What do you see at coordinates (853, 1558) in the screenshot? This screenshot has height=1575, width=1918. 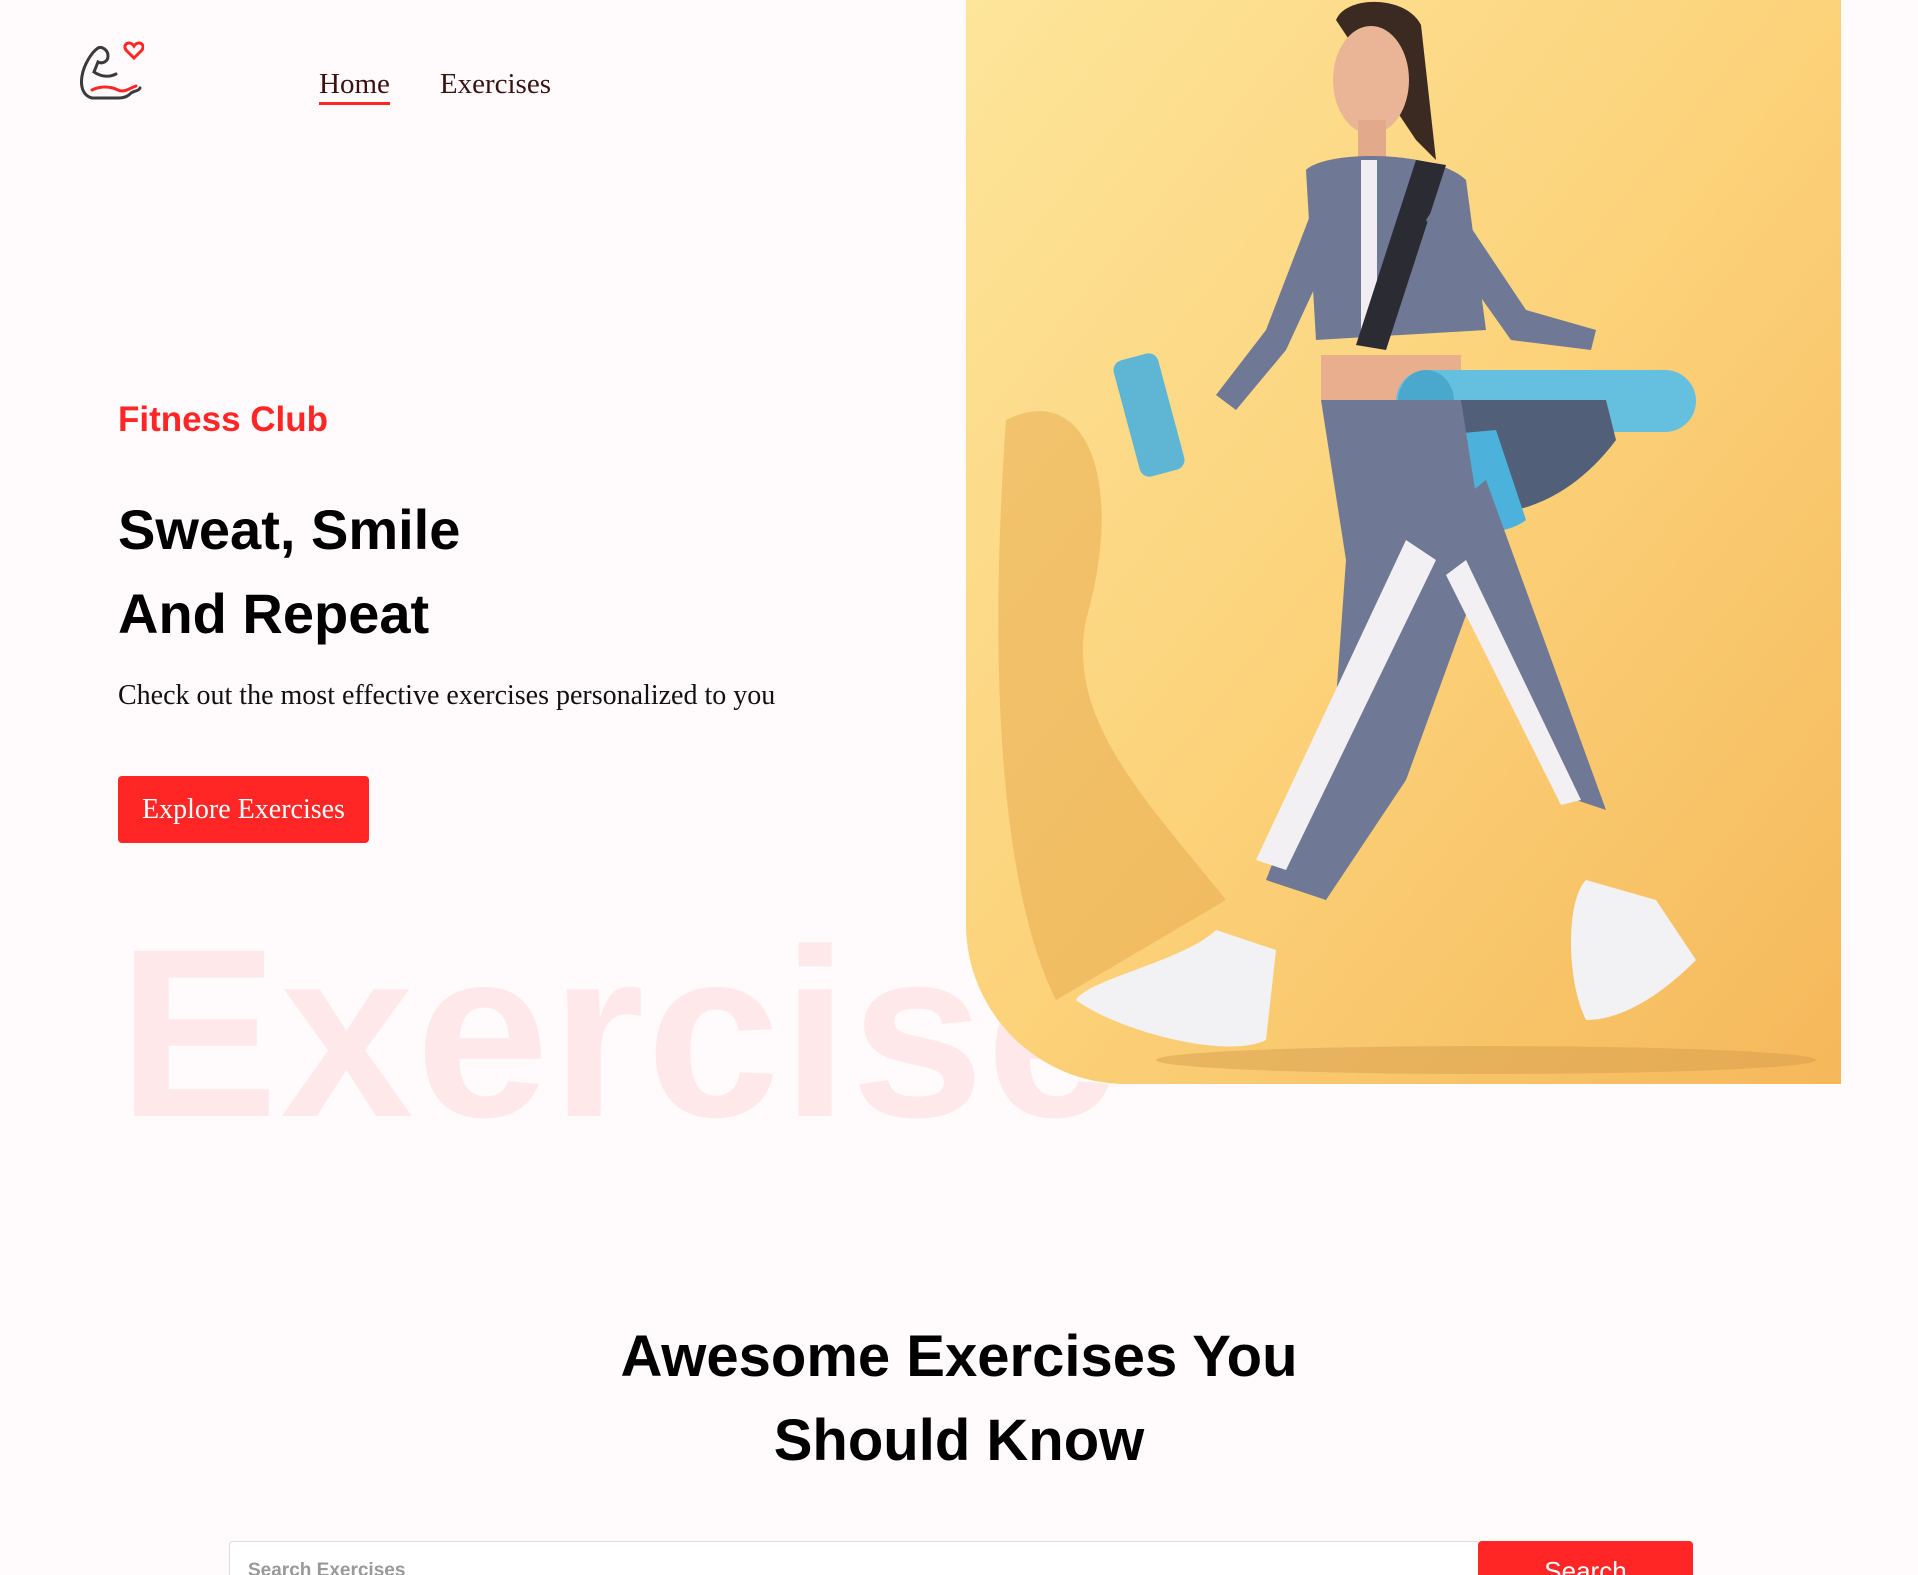 I see `search-input` at bounding box center [853, 1558].